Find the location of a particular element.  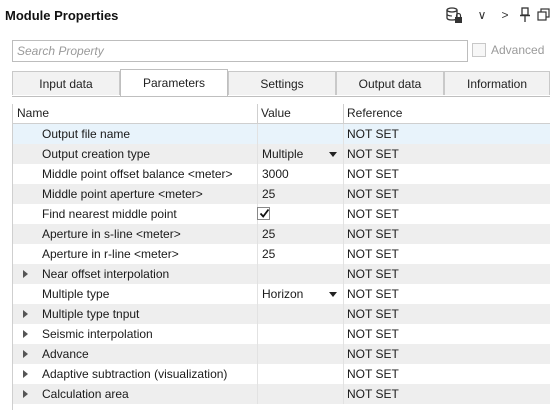

table-row: Aperture in s-line <meter> 25 NOT SET is located at coordinates (281, 234).